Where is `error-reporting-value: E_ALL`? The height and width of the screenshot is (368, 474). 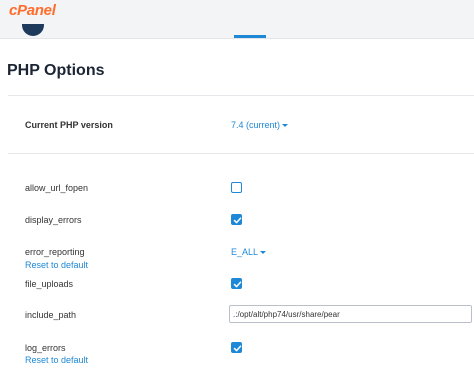
error-reporting-value: E_ALL is located at coordinates (245, 252).